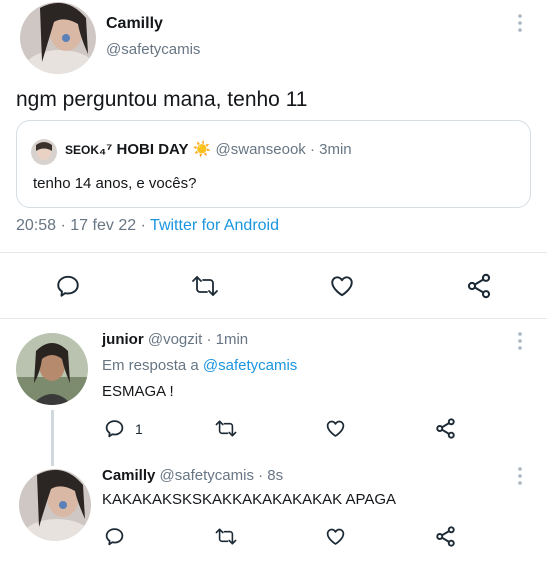 Image resolution: width=547 pixels, height=561 pixels. I want to click on quoted-time: 3min, so click(335, 149).